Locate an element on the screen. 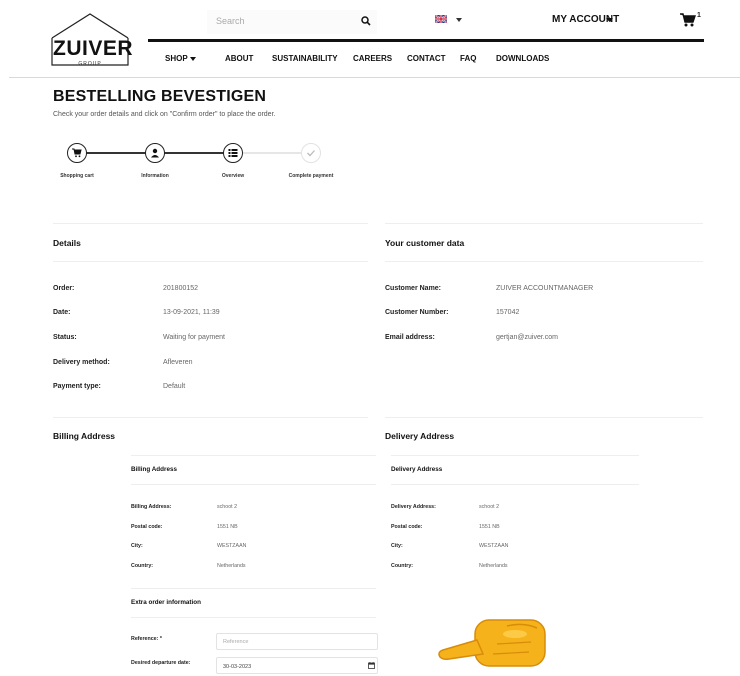  billing-country-label: Country: is located at coordinates (142, 566).